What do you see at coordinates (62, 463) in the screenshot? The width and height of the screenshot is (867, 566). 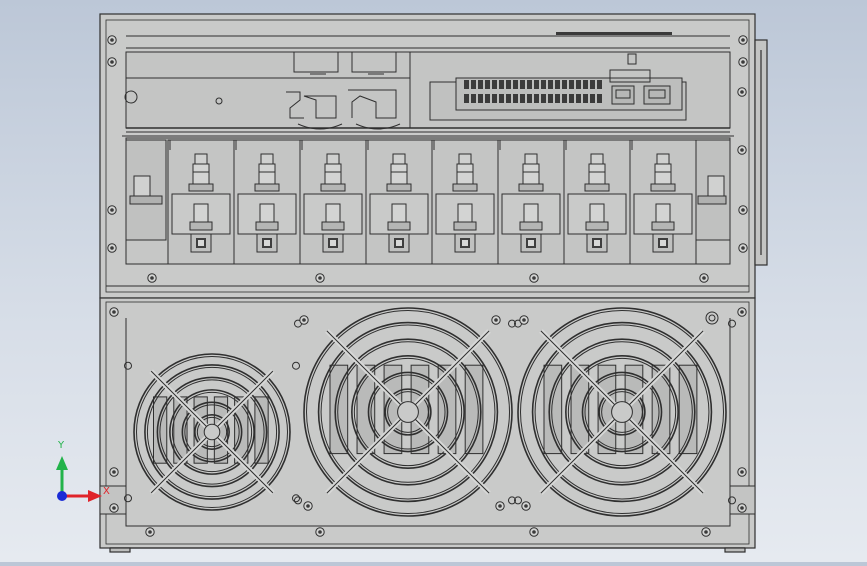 I see `y-axis-arrowhead` at bounding box center [62, 463].